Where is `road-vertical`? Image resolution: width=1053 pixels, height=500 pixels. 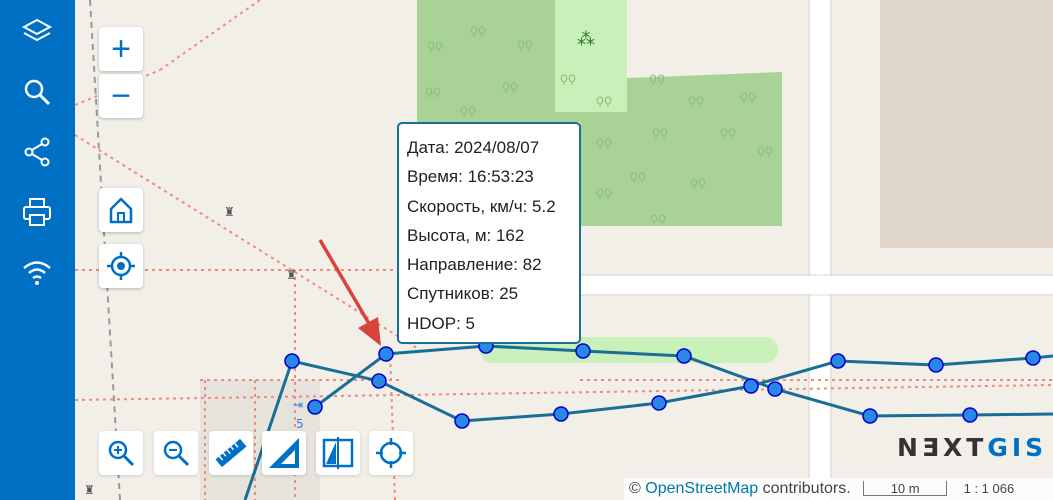
road-vertical is located at coordinates (820, 250).